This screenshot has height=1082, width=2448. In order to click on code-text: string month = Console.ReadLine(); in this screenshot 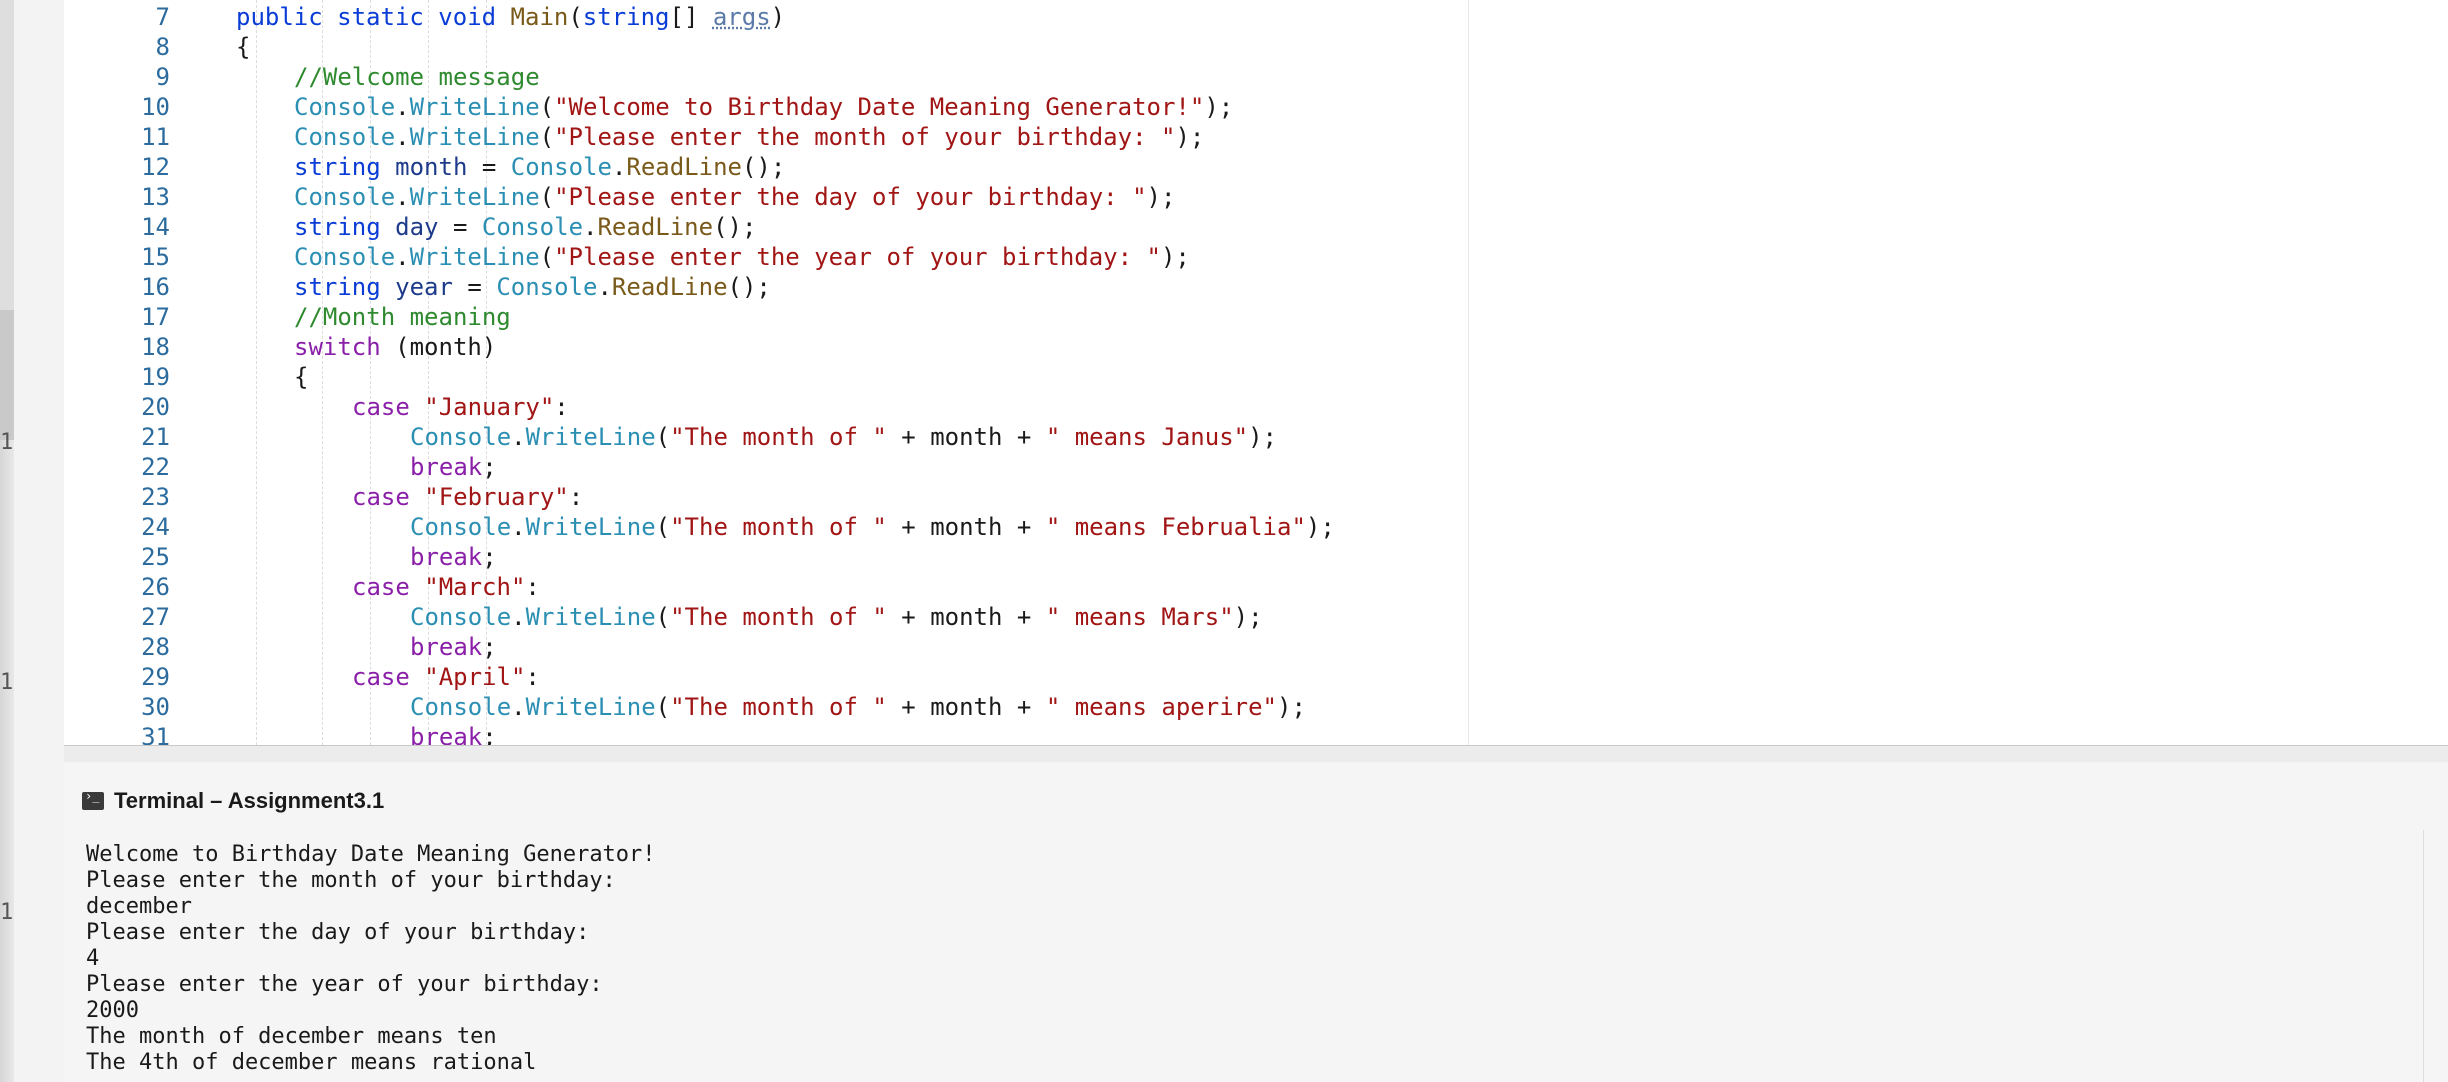, I will do `click(539, 167)`.